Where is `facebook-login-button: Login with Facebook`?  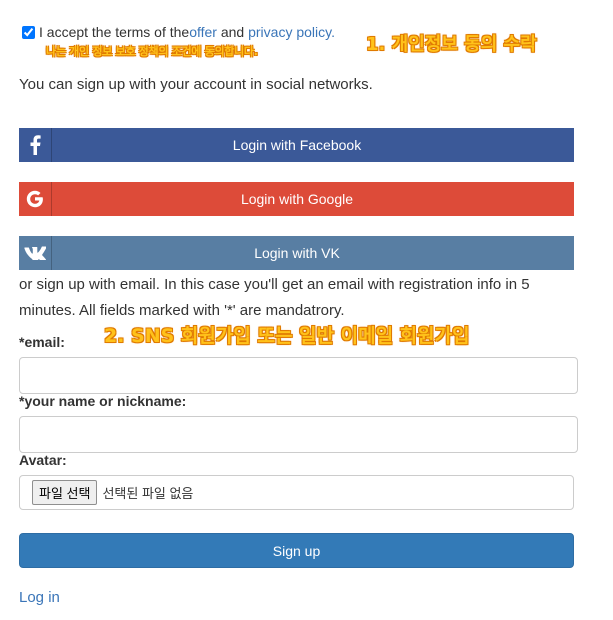 facebook-login-button: Login with Facebook is located at coordinates (296, 145).